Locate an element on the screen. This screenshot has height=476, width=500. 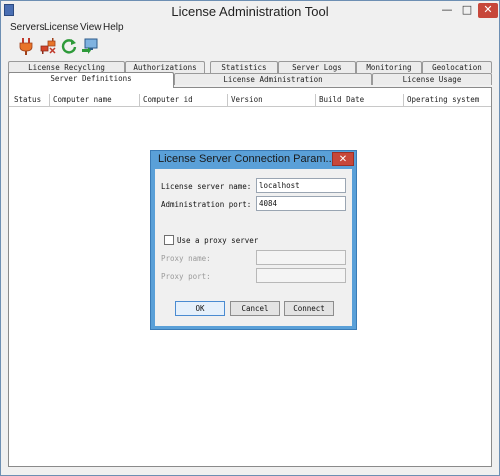
tab-monitoring: Monitoring is located at coordinates (389, 67).